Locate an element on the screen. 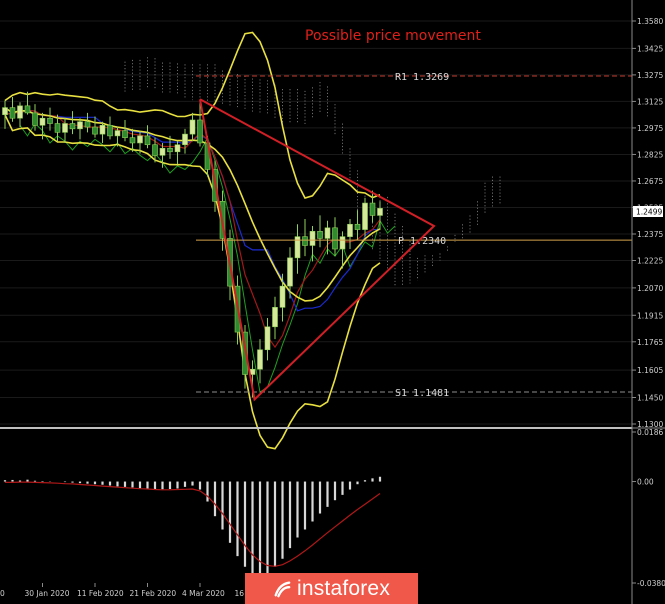 The height and width of the screenshot is (604, 665). price-tick-label: 1.2975 is located at coordinates (650, 128).